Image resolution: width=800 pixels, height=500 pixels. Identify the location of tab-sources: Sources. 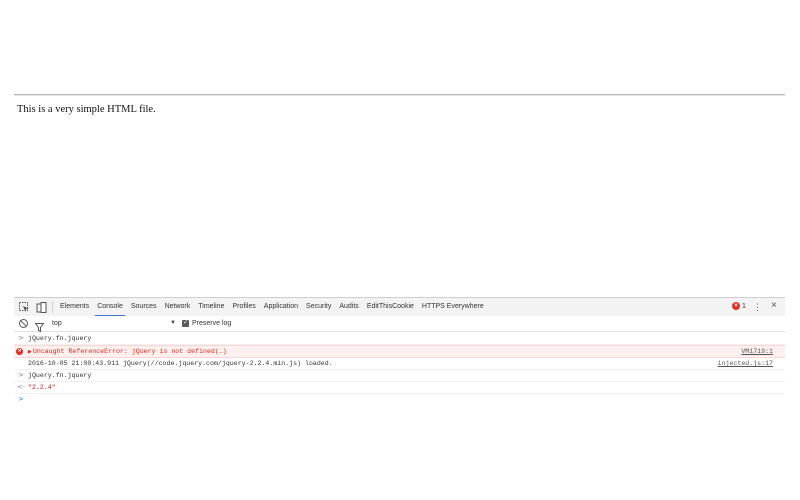
(144, 307).